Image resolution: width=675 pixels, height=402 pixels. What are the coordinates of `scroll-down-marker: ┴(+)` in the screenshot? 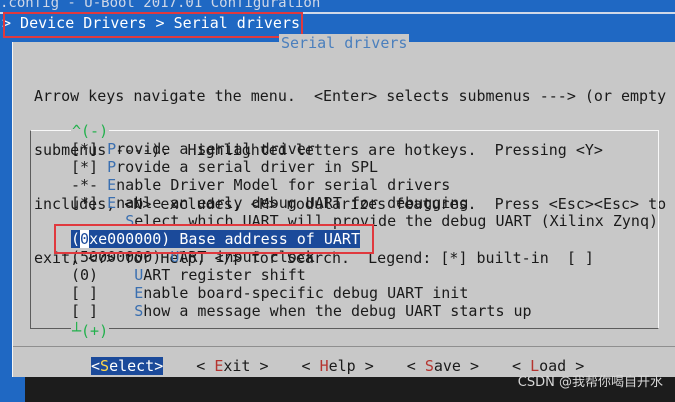 It's located at (90, 331).